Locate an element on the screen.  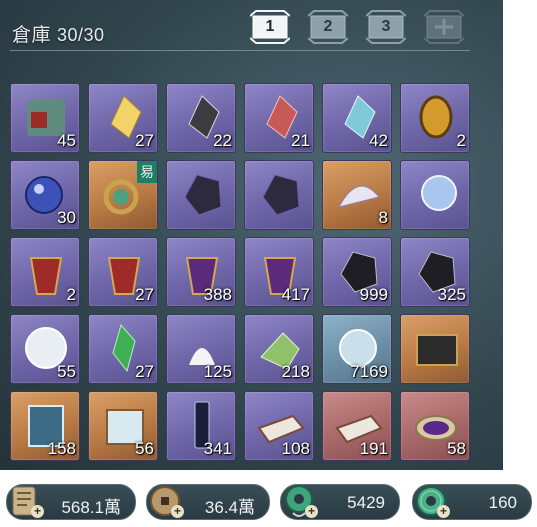
item-quantity: 55 is located at coordinates (66, 371).